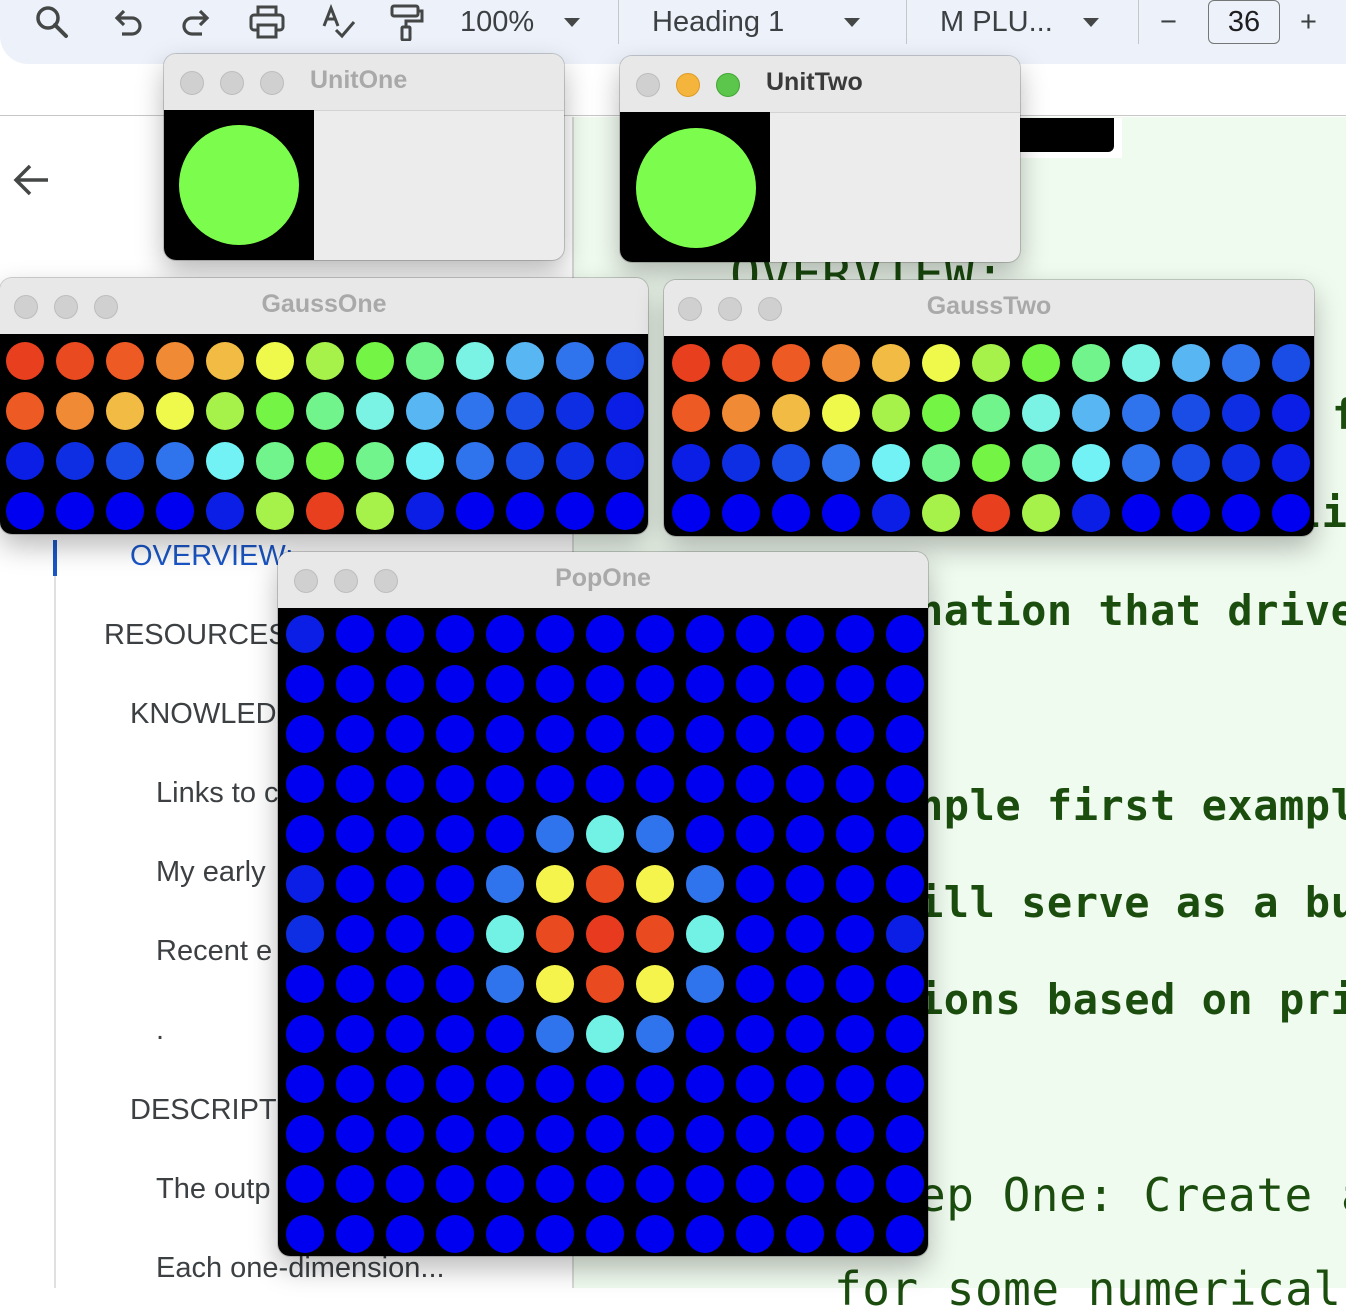 The image size is (1346, 1316). Describe the element at coordinates (814, 82) in the screenshot. I see `window-title: UnitTwo` at that location.